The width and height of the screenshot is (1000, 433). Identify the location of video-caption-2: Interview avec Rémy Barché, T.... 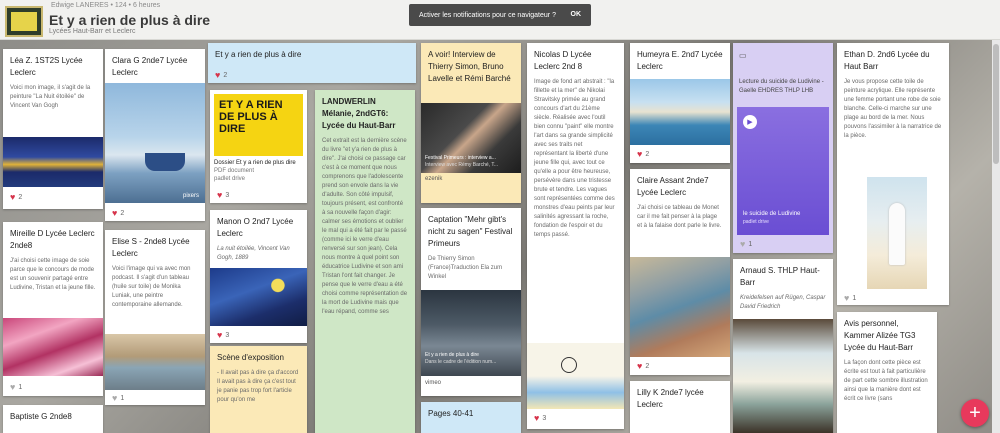
(461, 165).